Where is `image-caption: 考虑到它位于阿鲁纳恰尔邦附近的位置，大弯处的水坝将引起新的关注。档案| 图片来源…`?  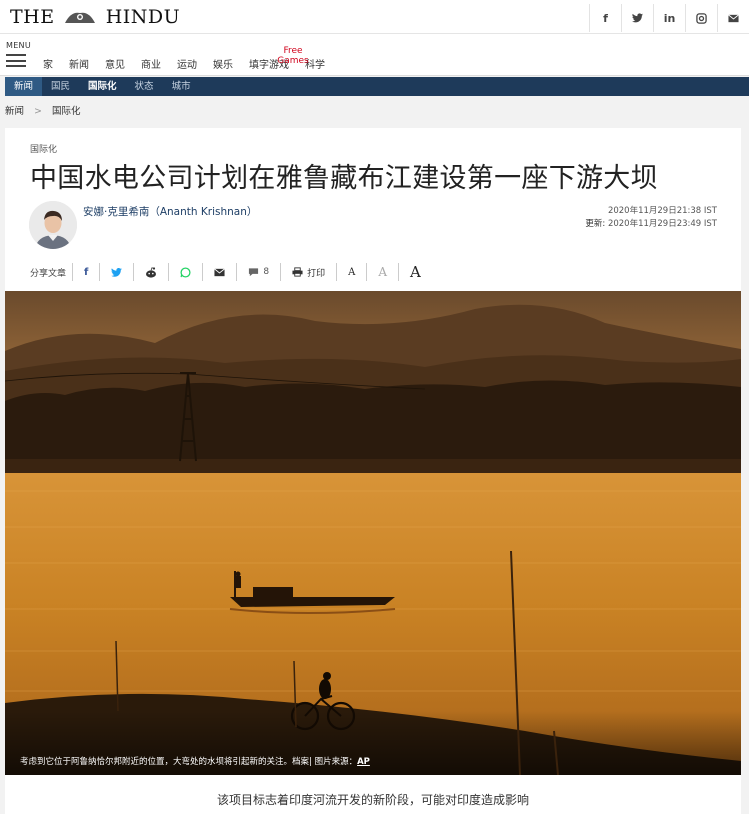
image-caption: 考虑到它位于阿鲁纳恰尔邦附近的位置，大弯处的水坝将引起新的关注。档案| 图片来源… is located at coordinates (195, 761).